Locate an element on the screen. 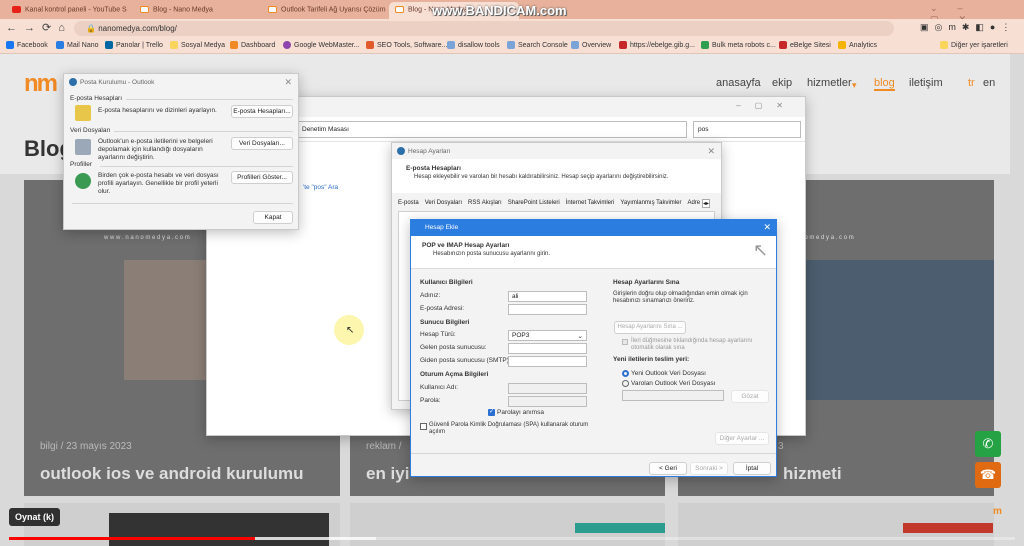 Image resolution: width=1024 pixels, height=546 pixels. dialog-title: Hesap Ekle is located at coordinates (442, 227).